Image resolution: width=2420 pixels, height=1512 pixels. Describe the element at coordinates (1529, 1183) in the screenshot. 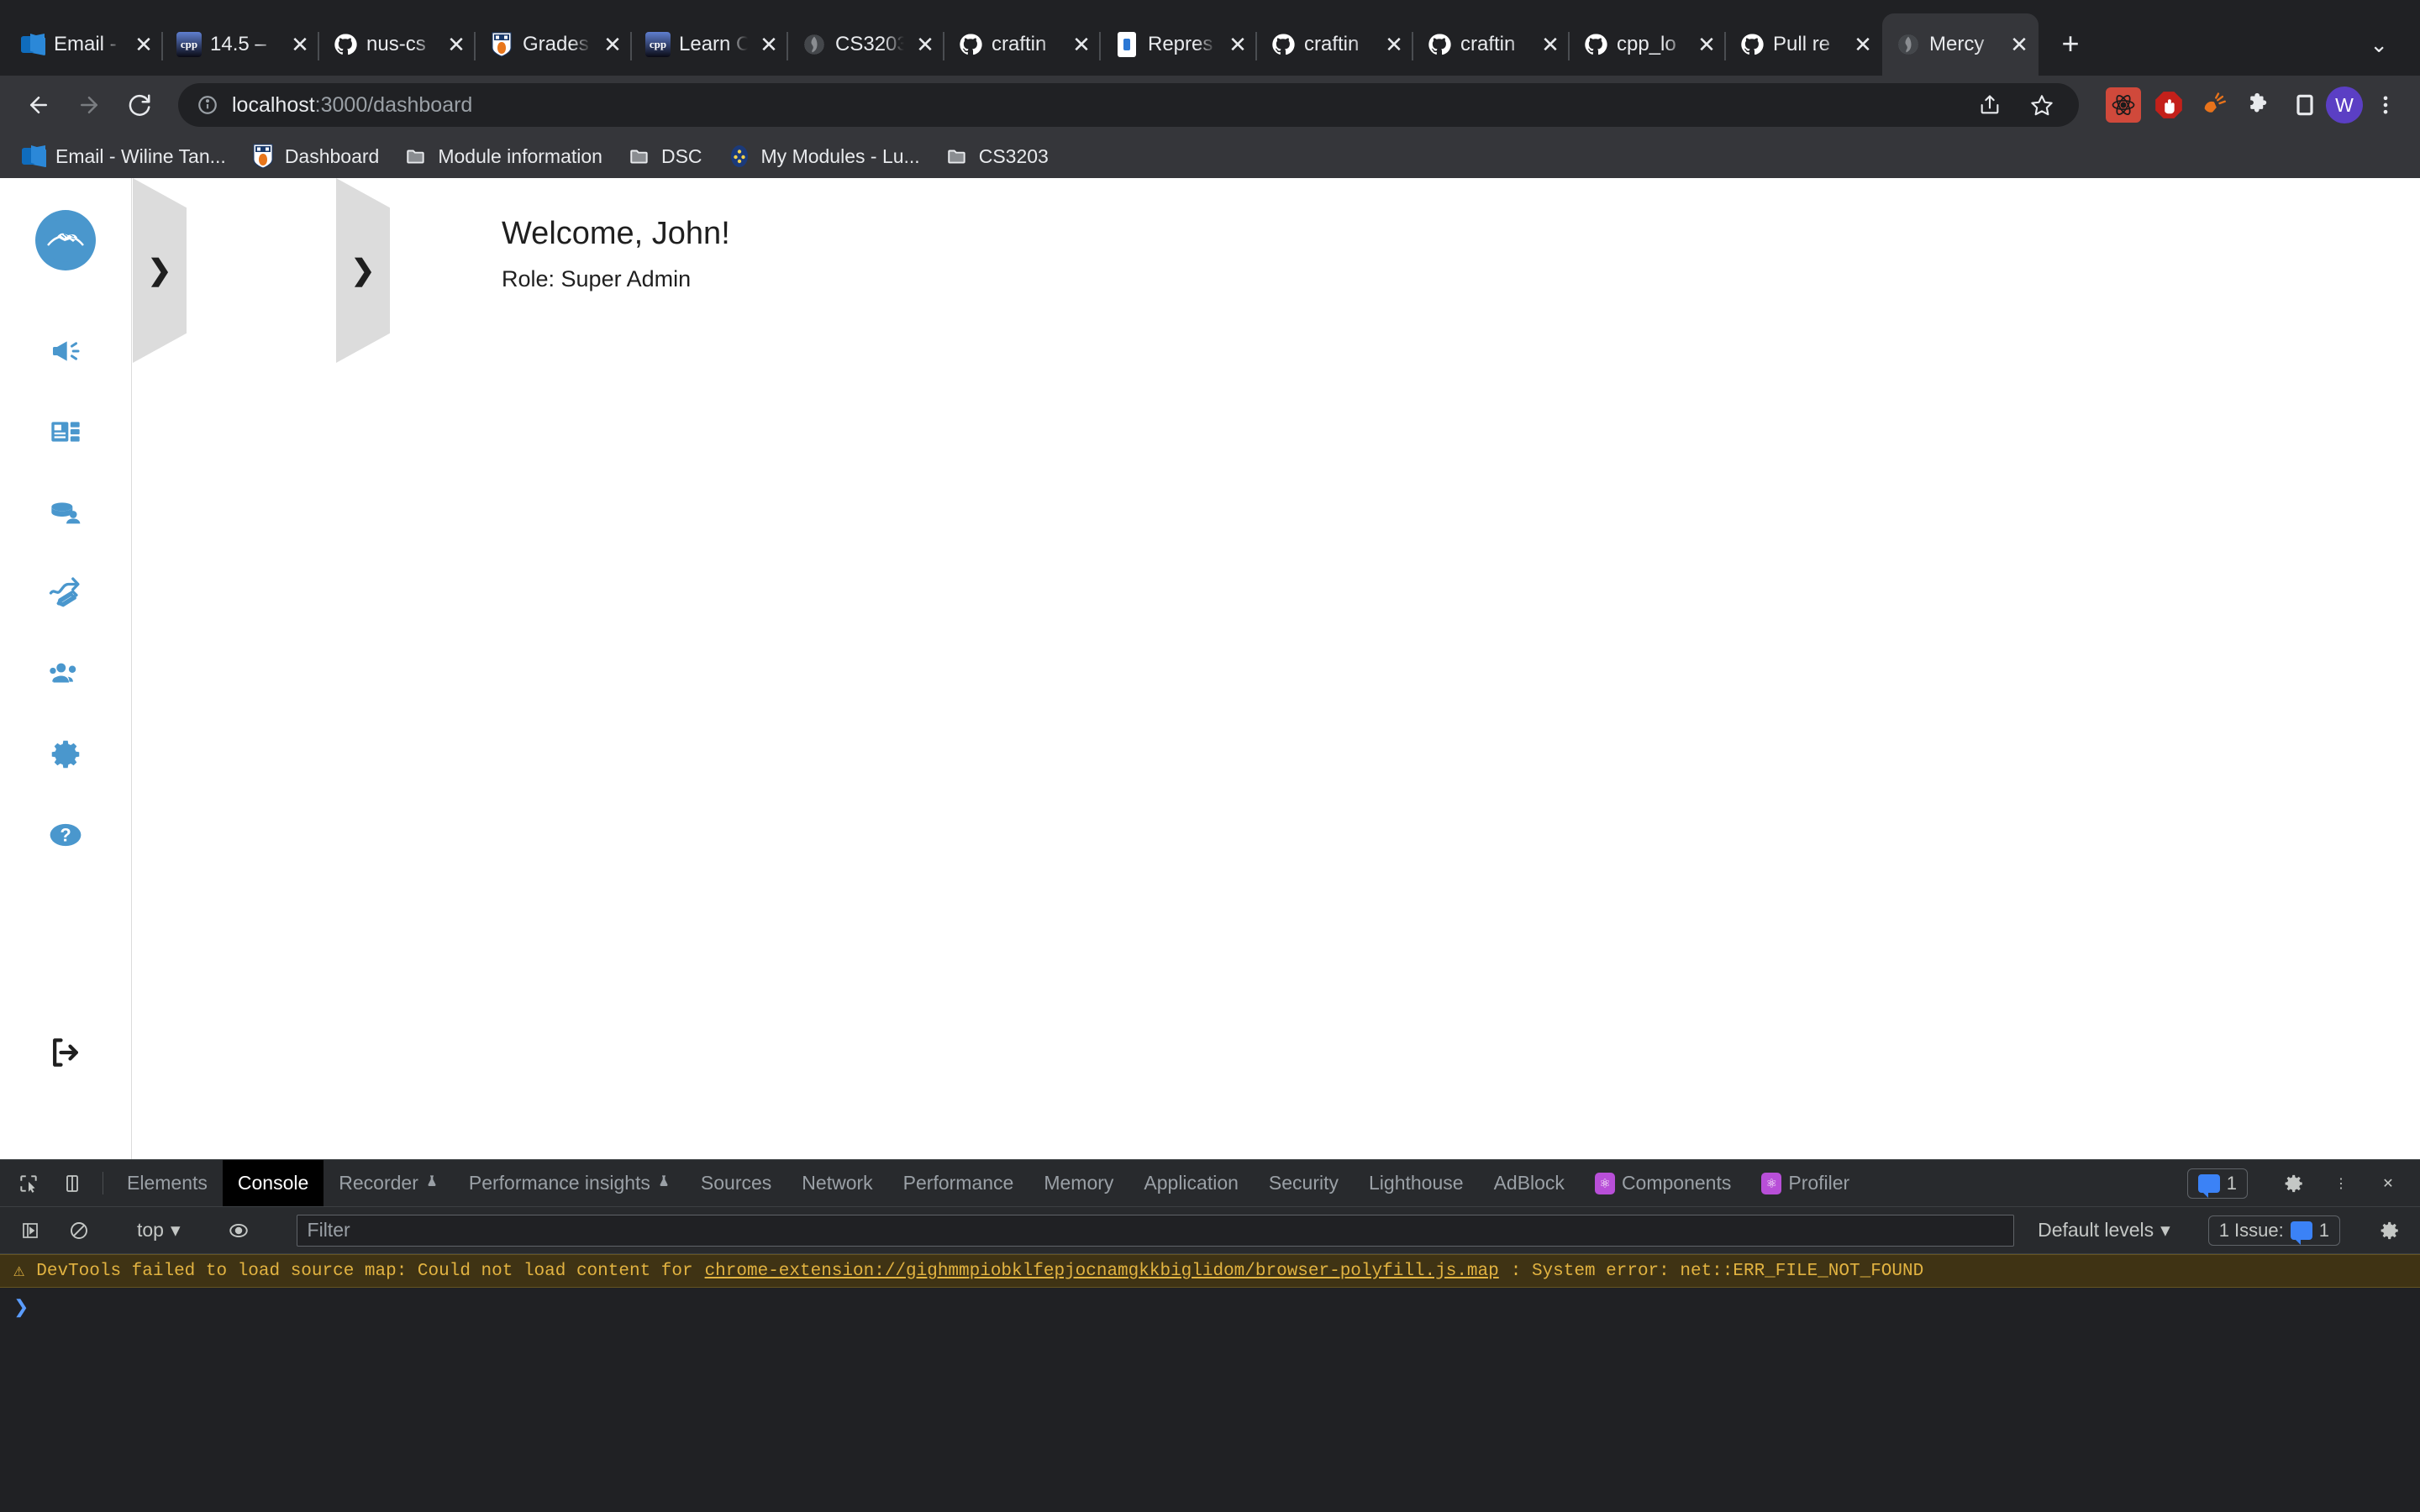

I see `devtools-tab-adblock: AdBlock` at that location.